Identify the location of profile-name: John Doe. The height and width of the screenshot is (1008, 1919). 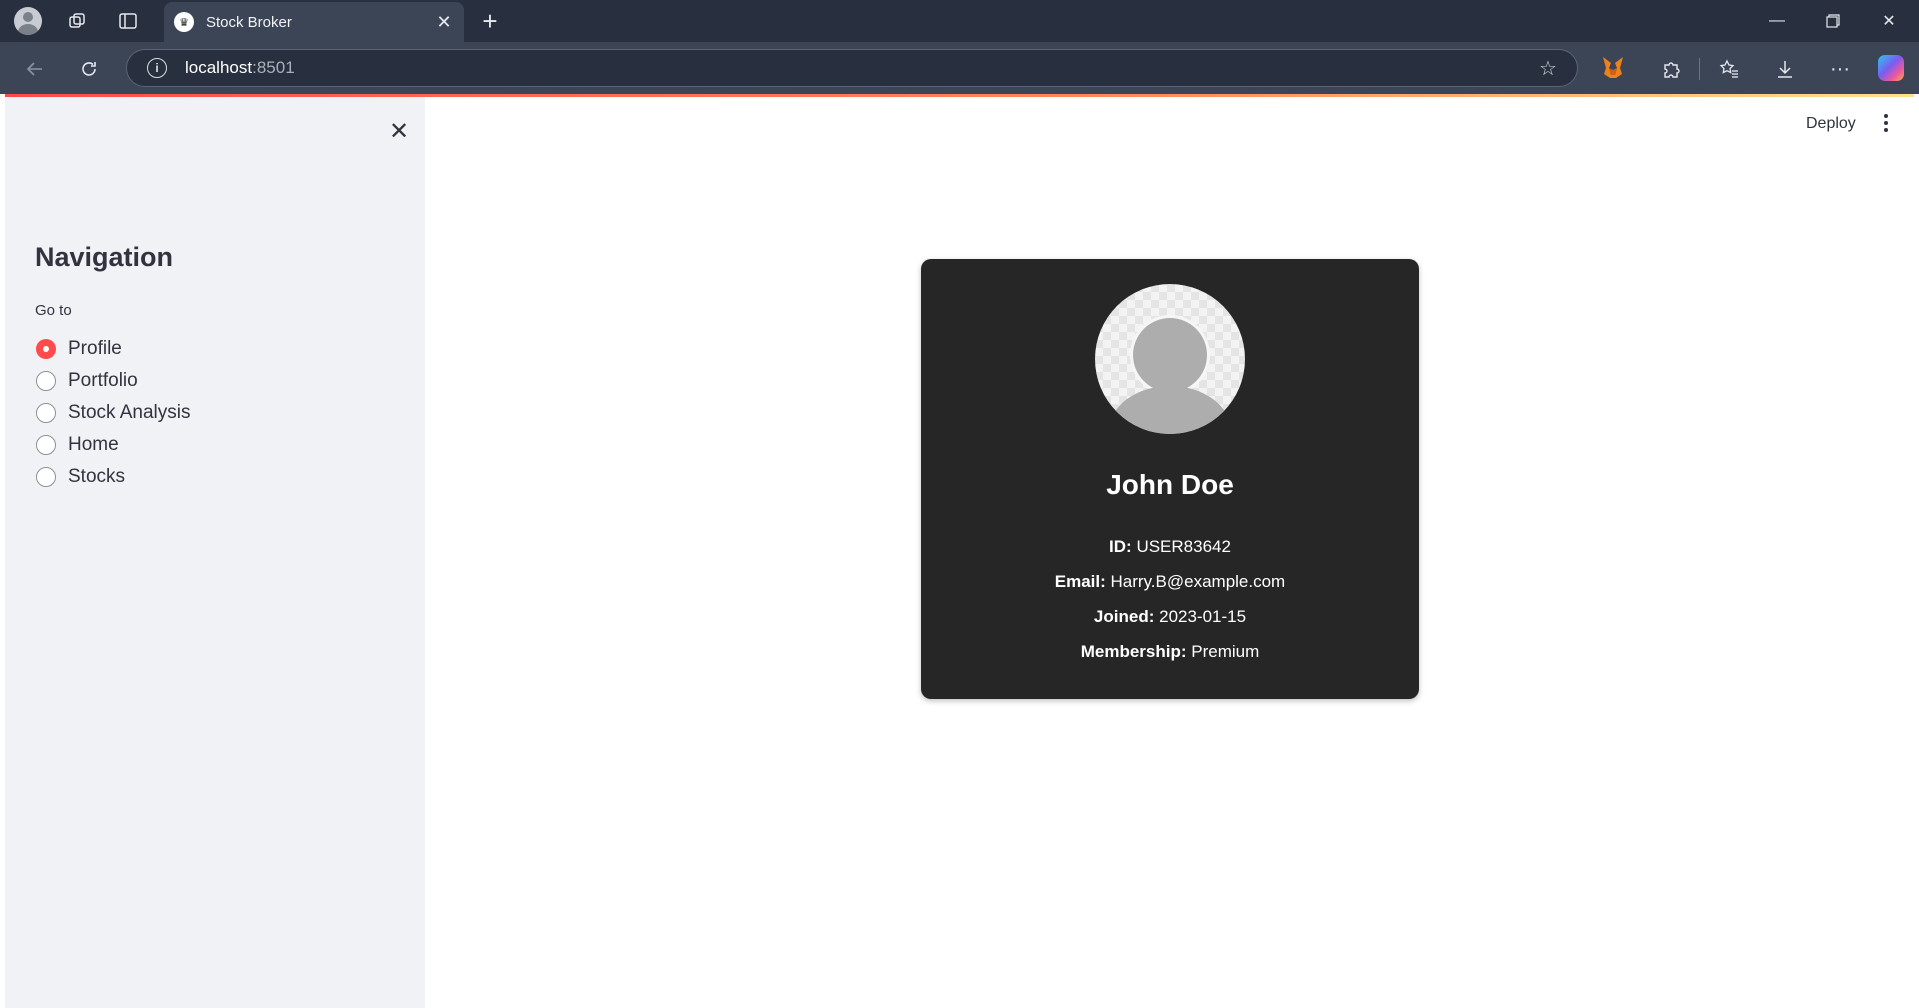
(1170, 484).